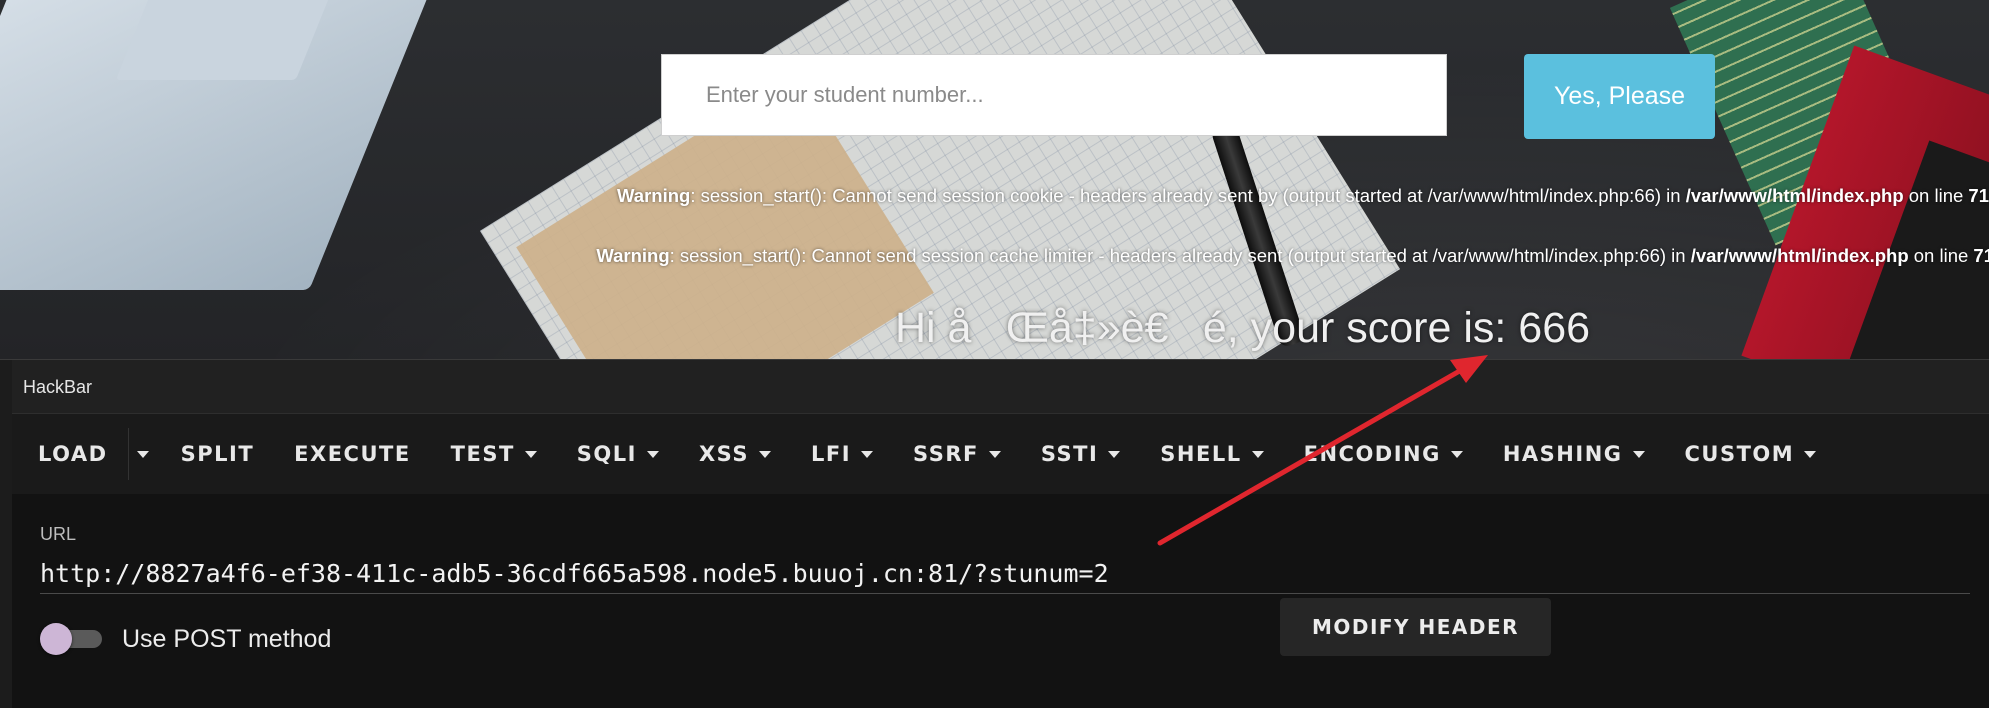  What do you see at coordinates (1415, 627) in the screenshot?
I see `modify-header-button: MODIFY HEADER` at bounding box center [1415, 627].